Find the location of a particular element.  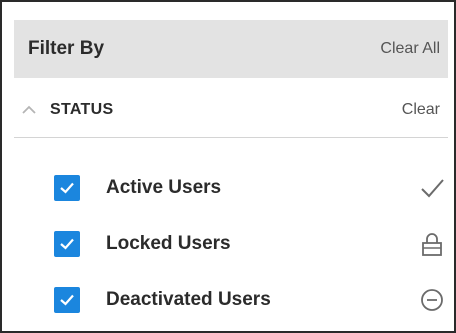

status-section-toggle: STATUS is located at coordinates (65, 110).